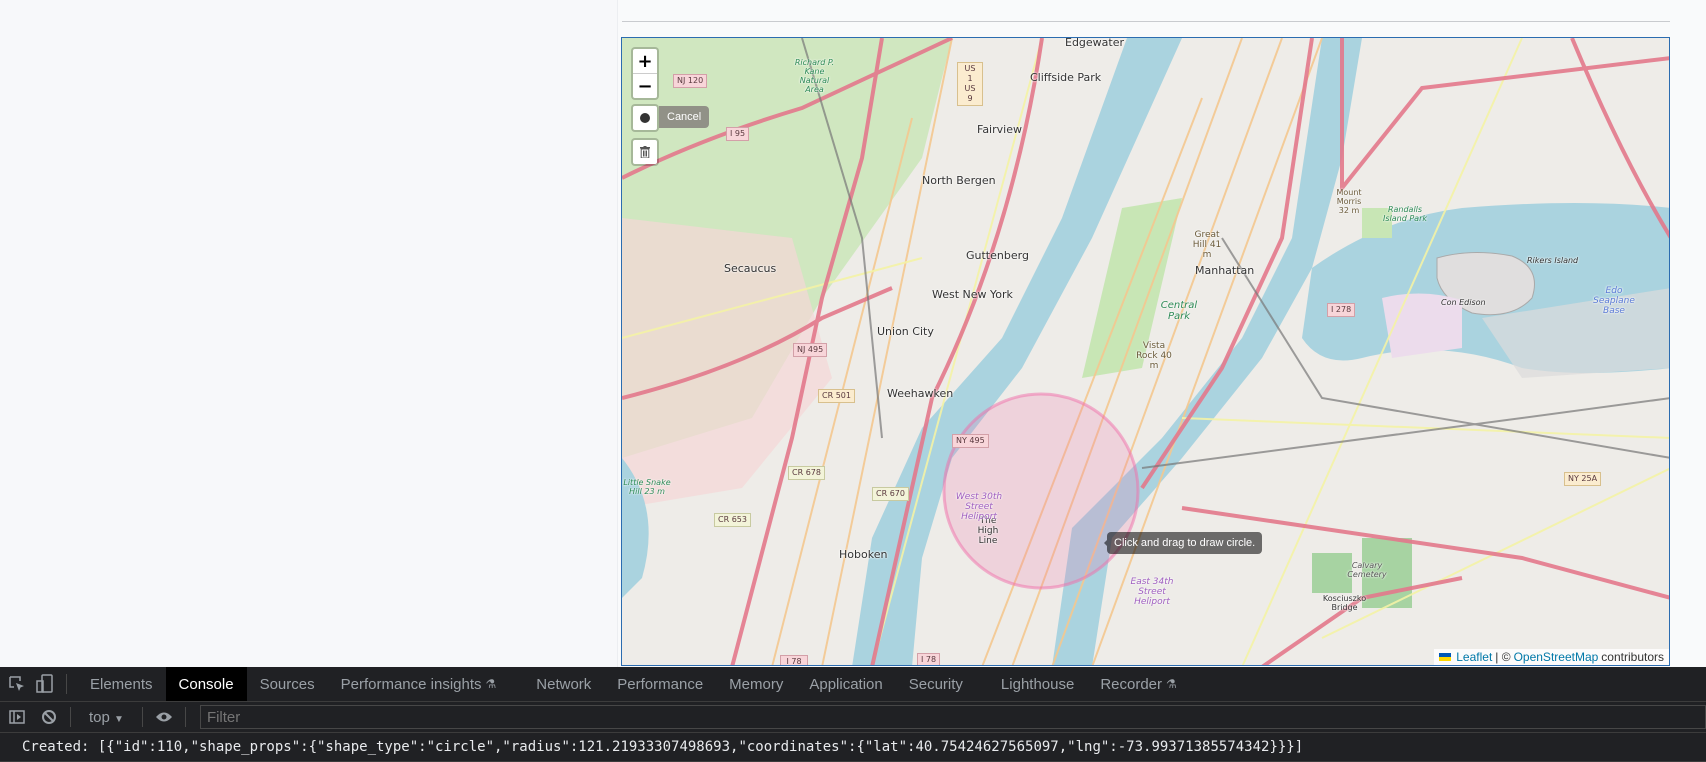  I want to click on map-label: Central Park, so click(1179, 311).